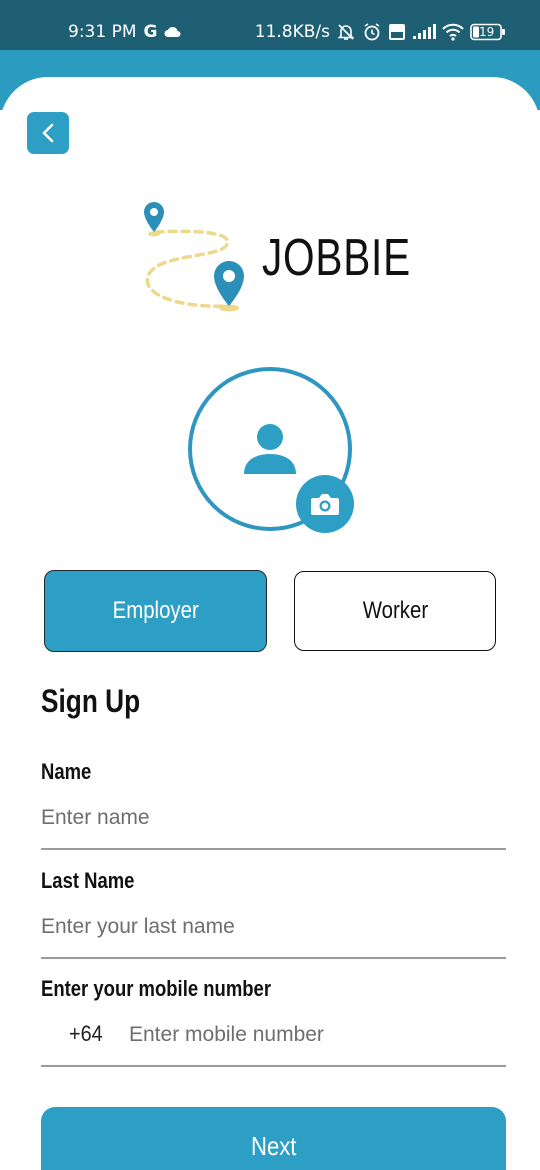 The height and width of the screenshot is (1170, 540). I want to click on name-underline, so click(273, 849).